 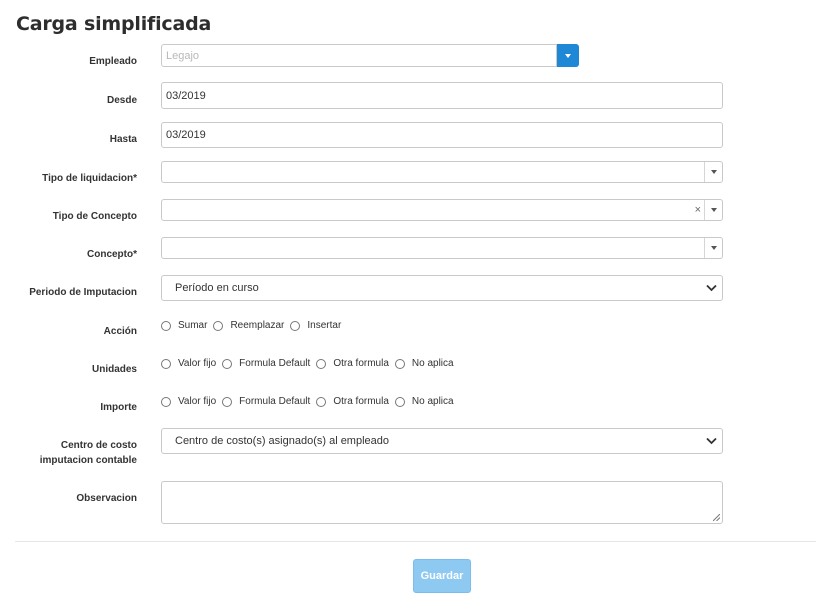 What do you see at coordinates (89, 178) in the screenshot?
I see `tipo-liquidacion-label: Tipo de liquidacion*` at bounding box center [89, 178].